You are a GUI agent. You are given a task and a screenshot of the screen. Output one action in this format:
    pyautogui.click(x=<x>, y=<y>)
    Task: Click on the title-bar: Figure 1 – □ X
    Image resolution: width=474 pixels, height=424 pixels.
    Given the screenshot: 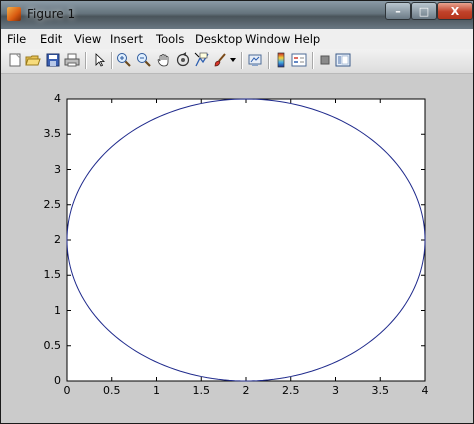 What is the action you would take?
    pyautogui.click(x=237, y=15)
    